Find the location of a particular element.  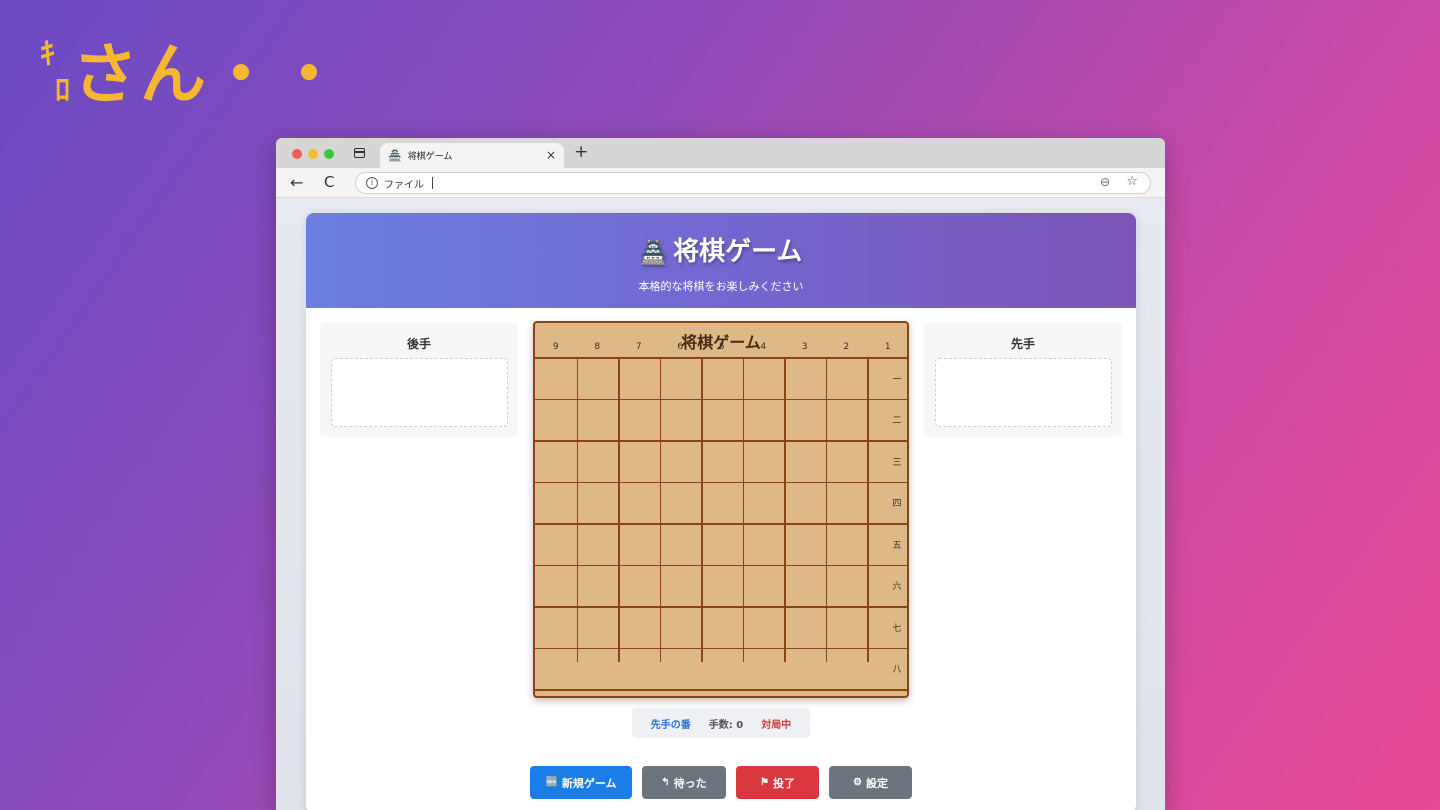

resign-button: ⚑ 投了 is located at coordinates (777, 782).